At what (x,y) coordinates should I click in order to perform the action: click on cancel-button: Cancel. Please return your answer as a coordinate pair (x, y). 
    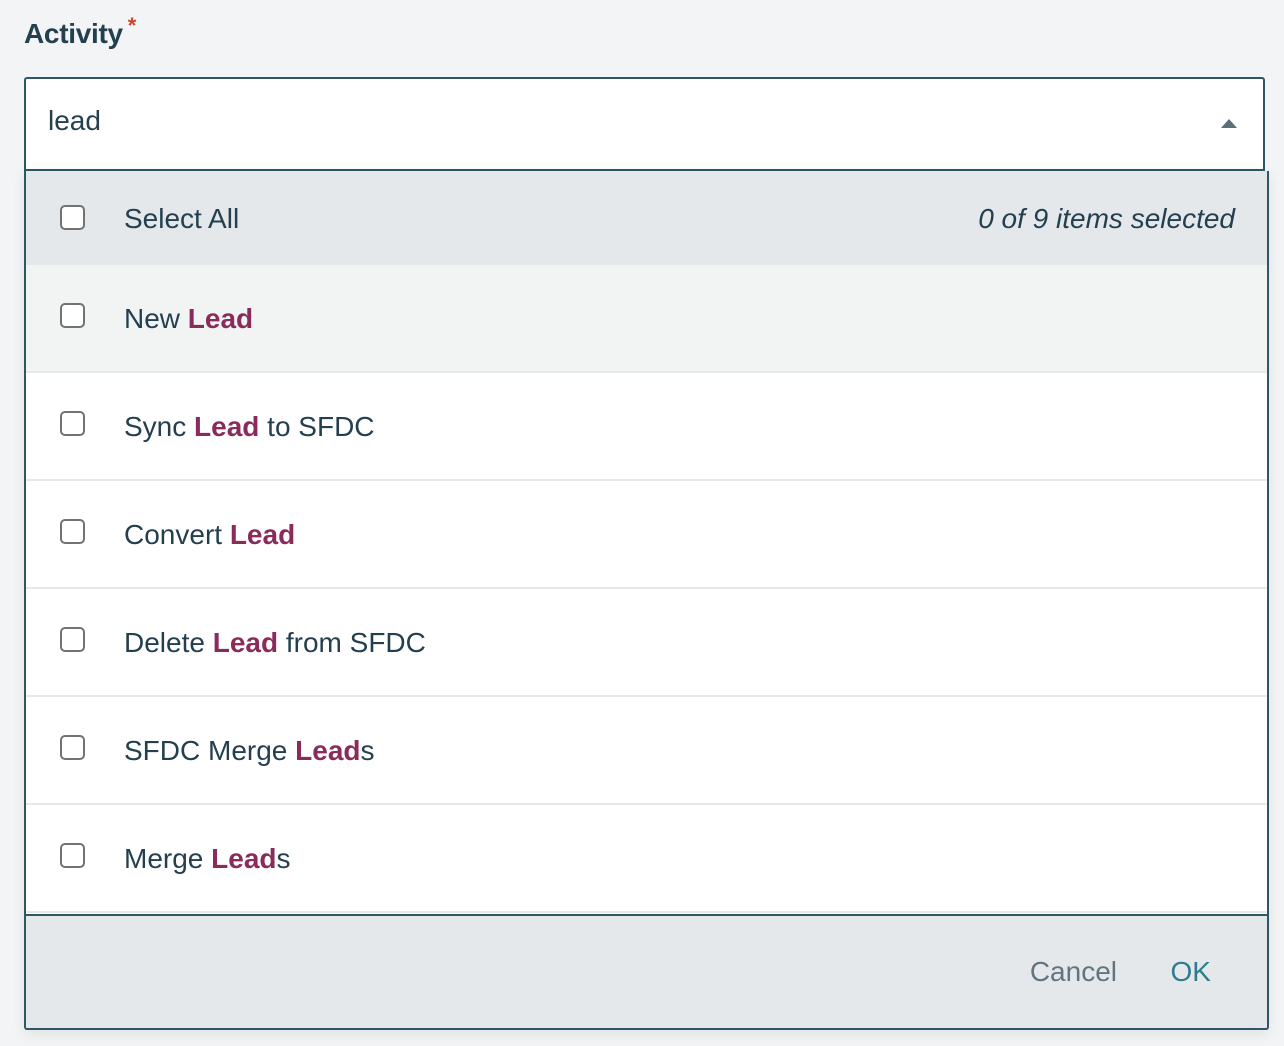
    Looking at the image, I should click on (1073, 972).